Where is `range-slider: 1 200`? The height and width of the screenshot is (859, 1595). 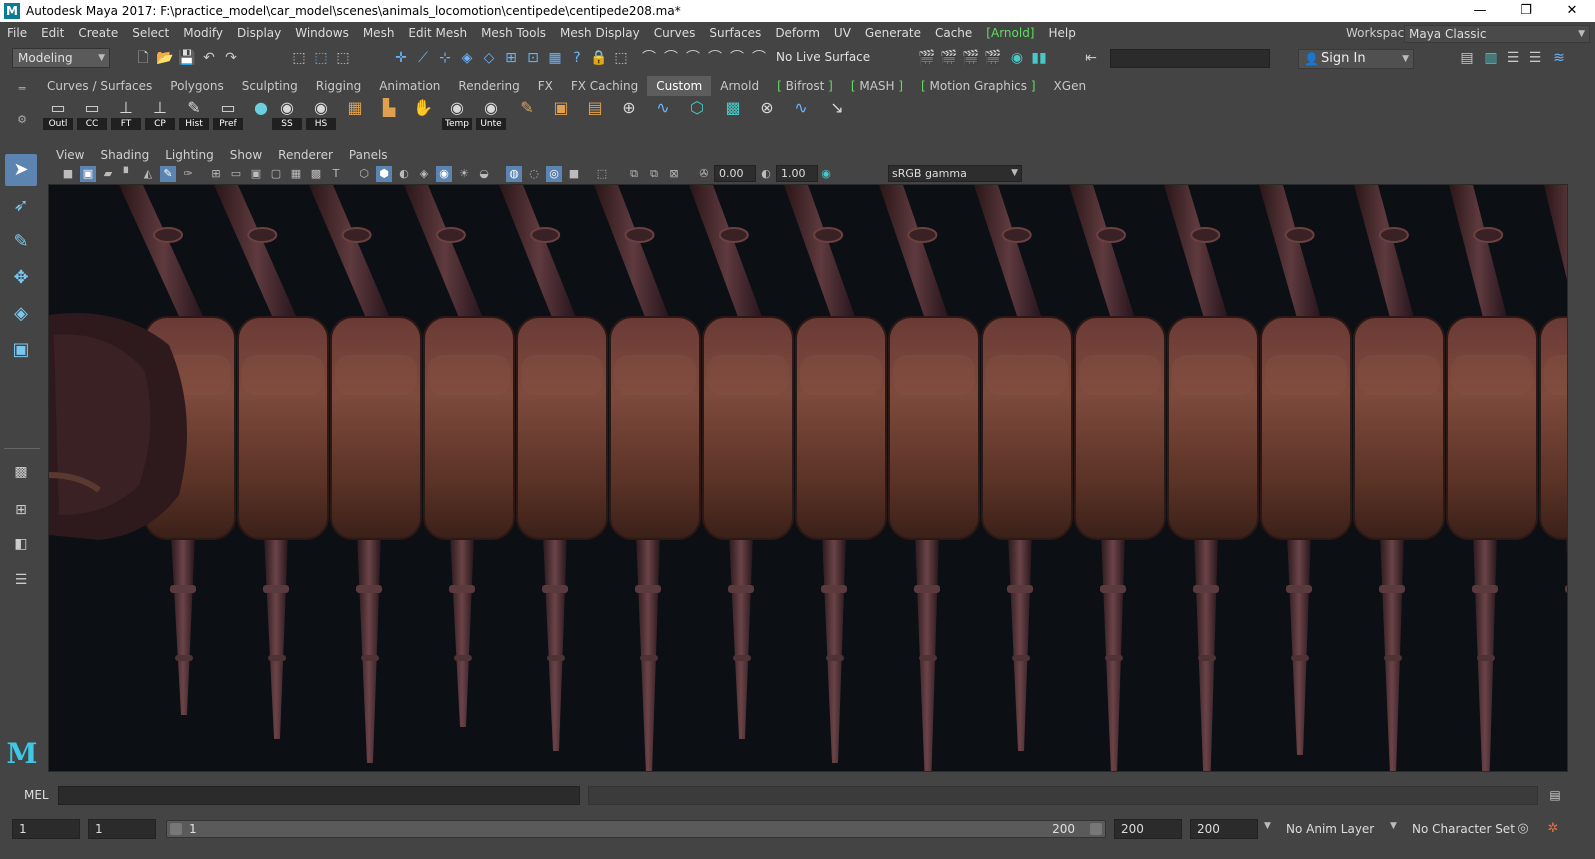 range-slider: 1 200 is located at coordinates (636, 829).